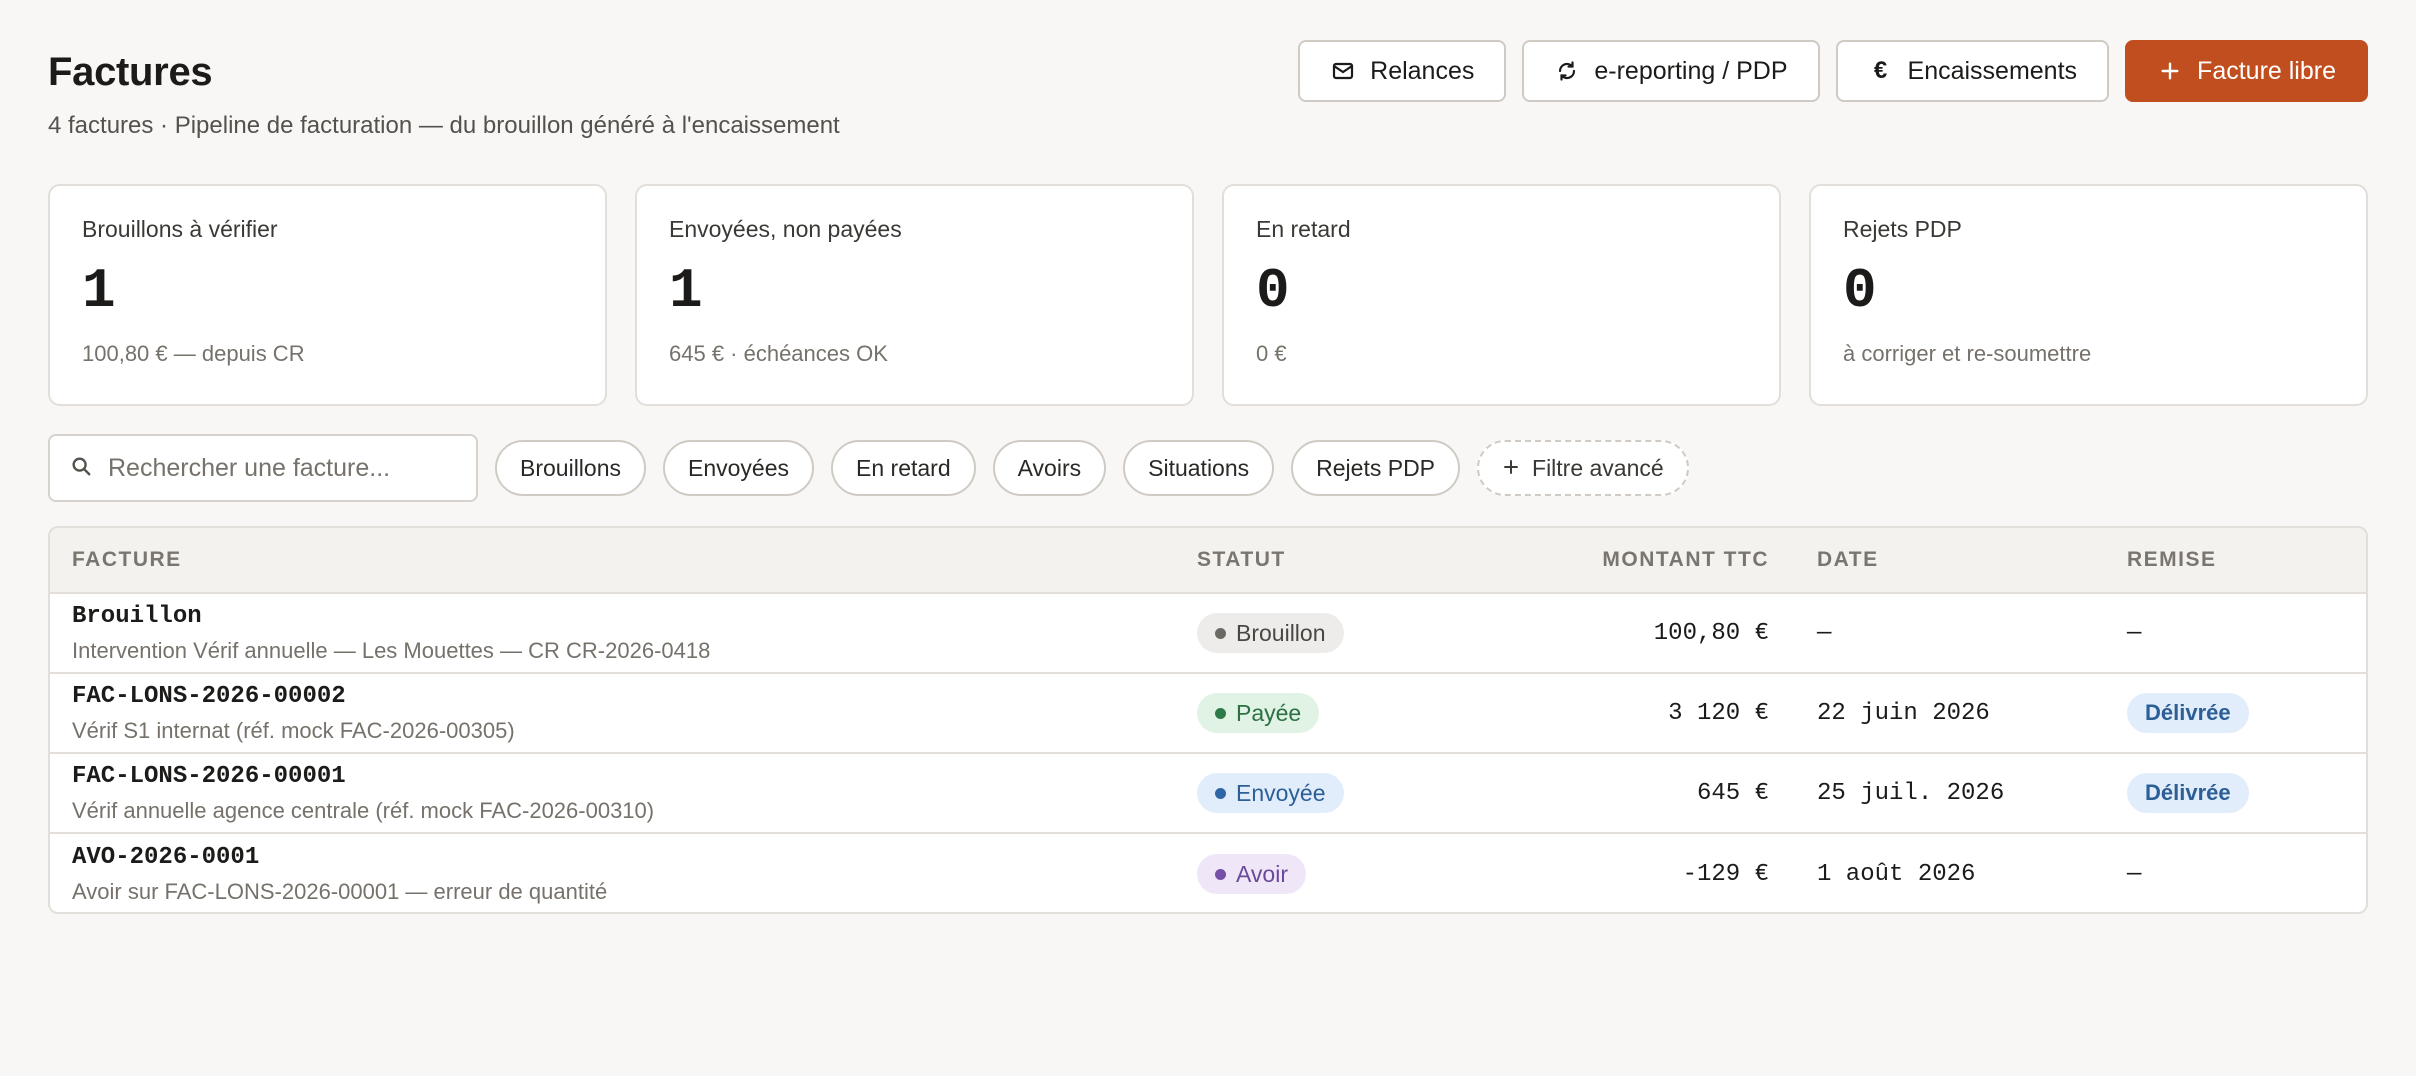 Image resolution: width=2416 pixels, height=1076 pixels. What do you see at coordinates (1691, 70) in the screenshot?
I see `ereporting-label: e-reporting / PDP` at bounding box center [1691, 70].